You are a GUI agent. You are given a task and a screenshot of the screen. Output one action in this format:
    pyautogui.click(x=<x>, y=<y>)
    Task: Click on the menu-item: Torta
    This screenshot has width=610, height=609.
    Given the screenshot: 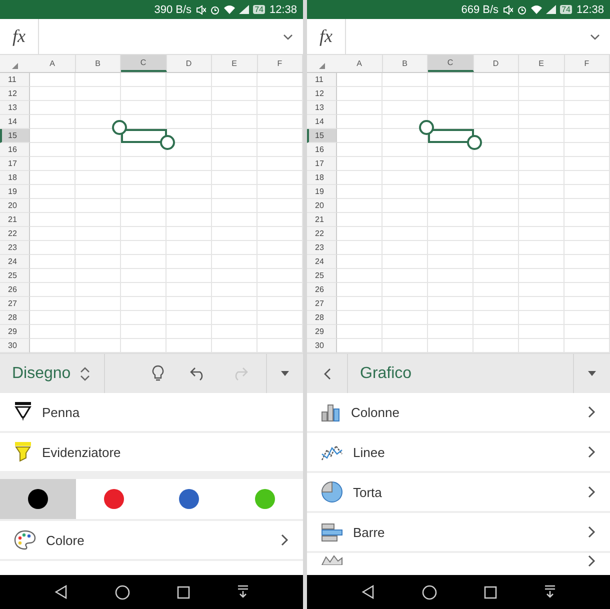 What is the action you would take?
    pyautogui.click(x=465, y=492)
    